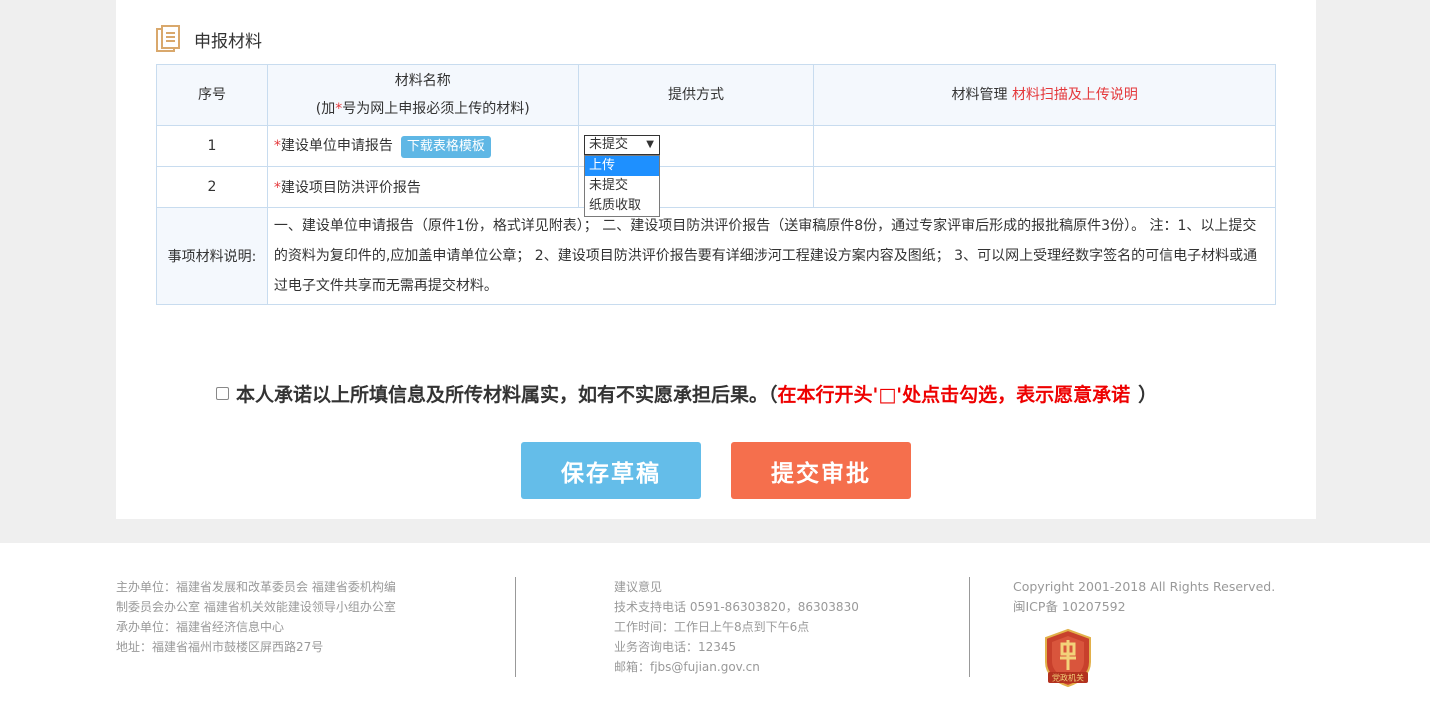 This screenshot has width=1430, height=705. What do you see at coordinates (212, 187) in the screenshot?
I see `row-index: 2` at bounding box center [212, 187].